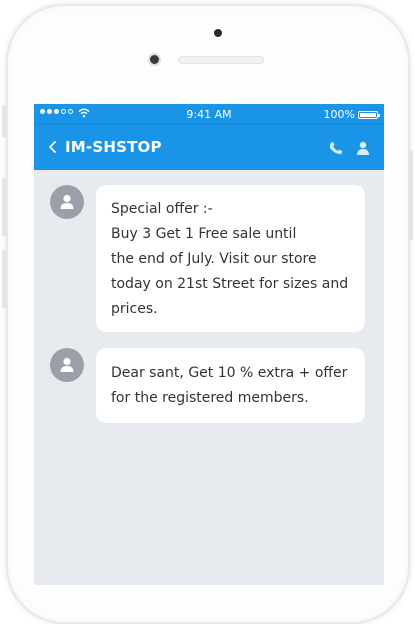  What do you see at coordinates (53, 147) in the screenshot?
I see `chevron-left-icon` at bounding box center [53, 147].